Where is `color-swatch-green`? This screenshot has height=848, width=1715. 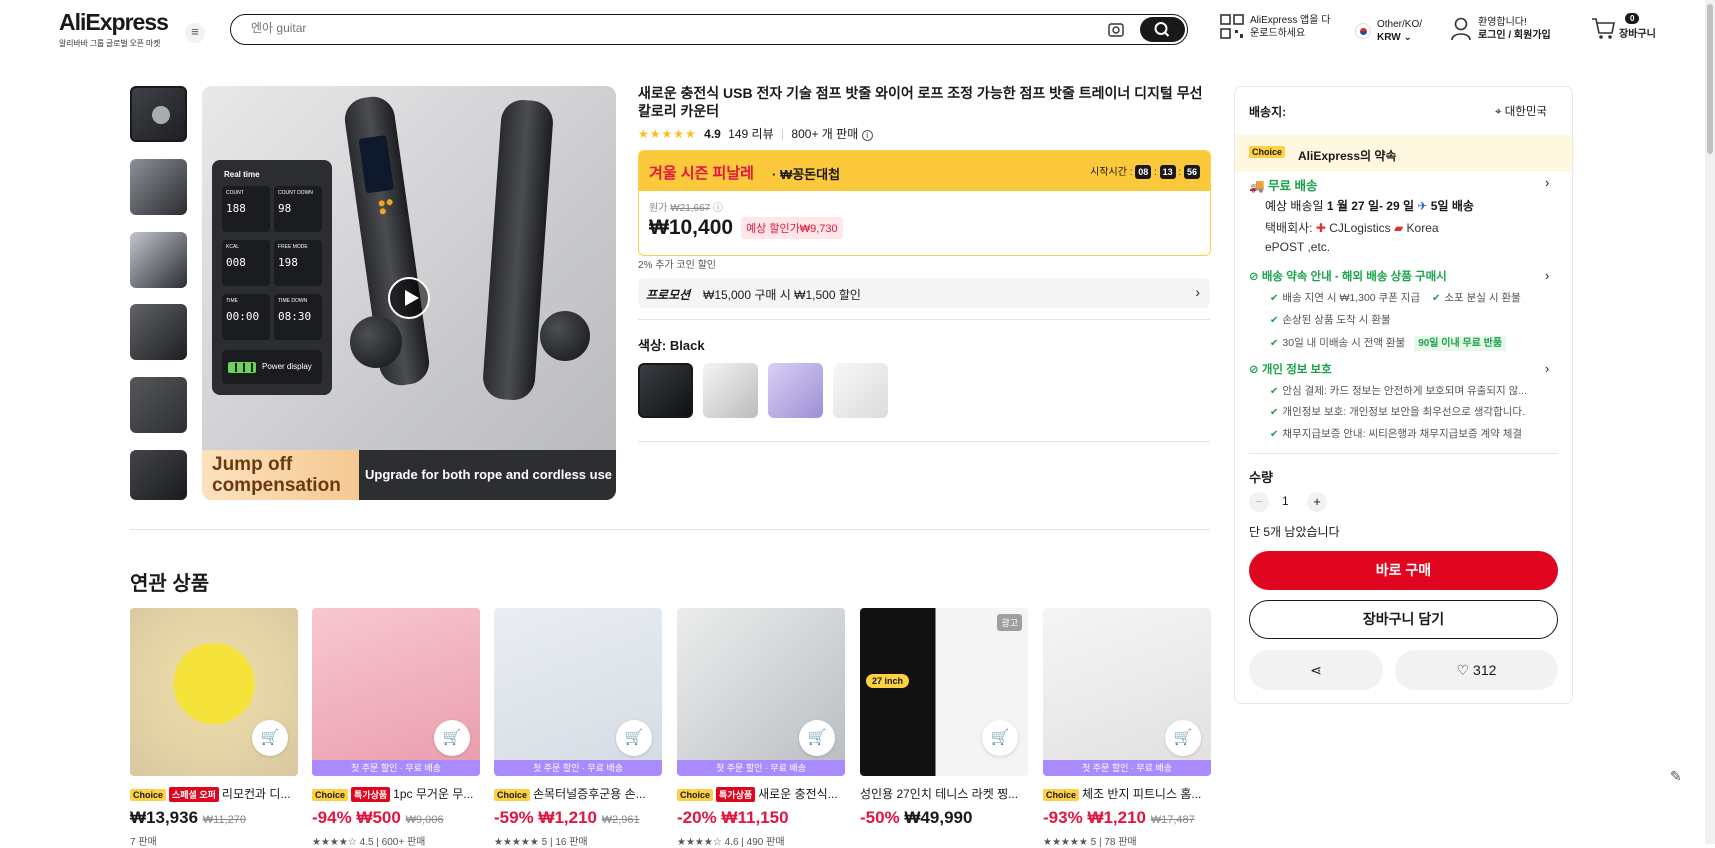
color-swatch-green is located at coordinates (860, 390).